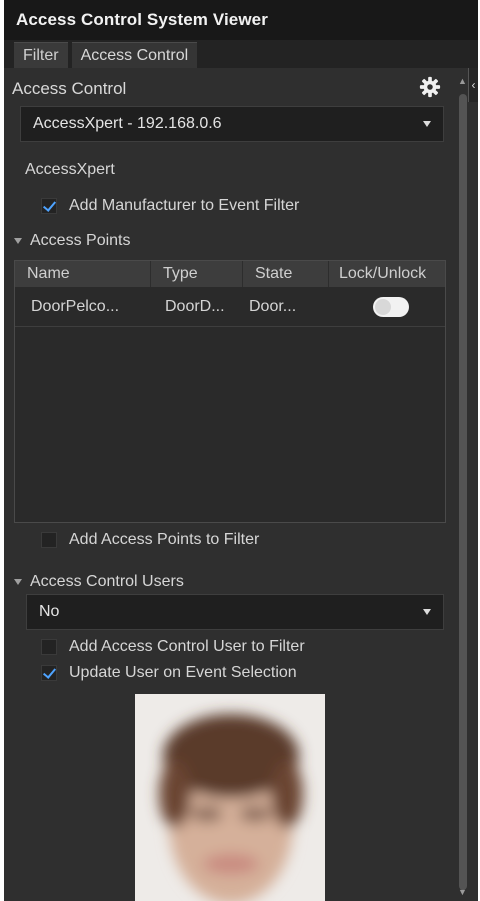 The height and width of the screenshot is (901, 480). Describe the element at coordinates (197, 274) in the screenshot. I see `column-header-type: Type` at that location.